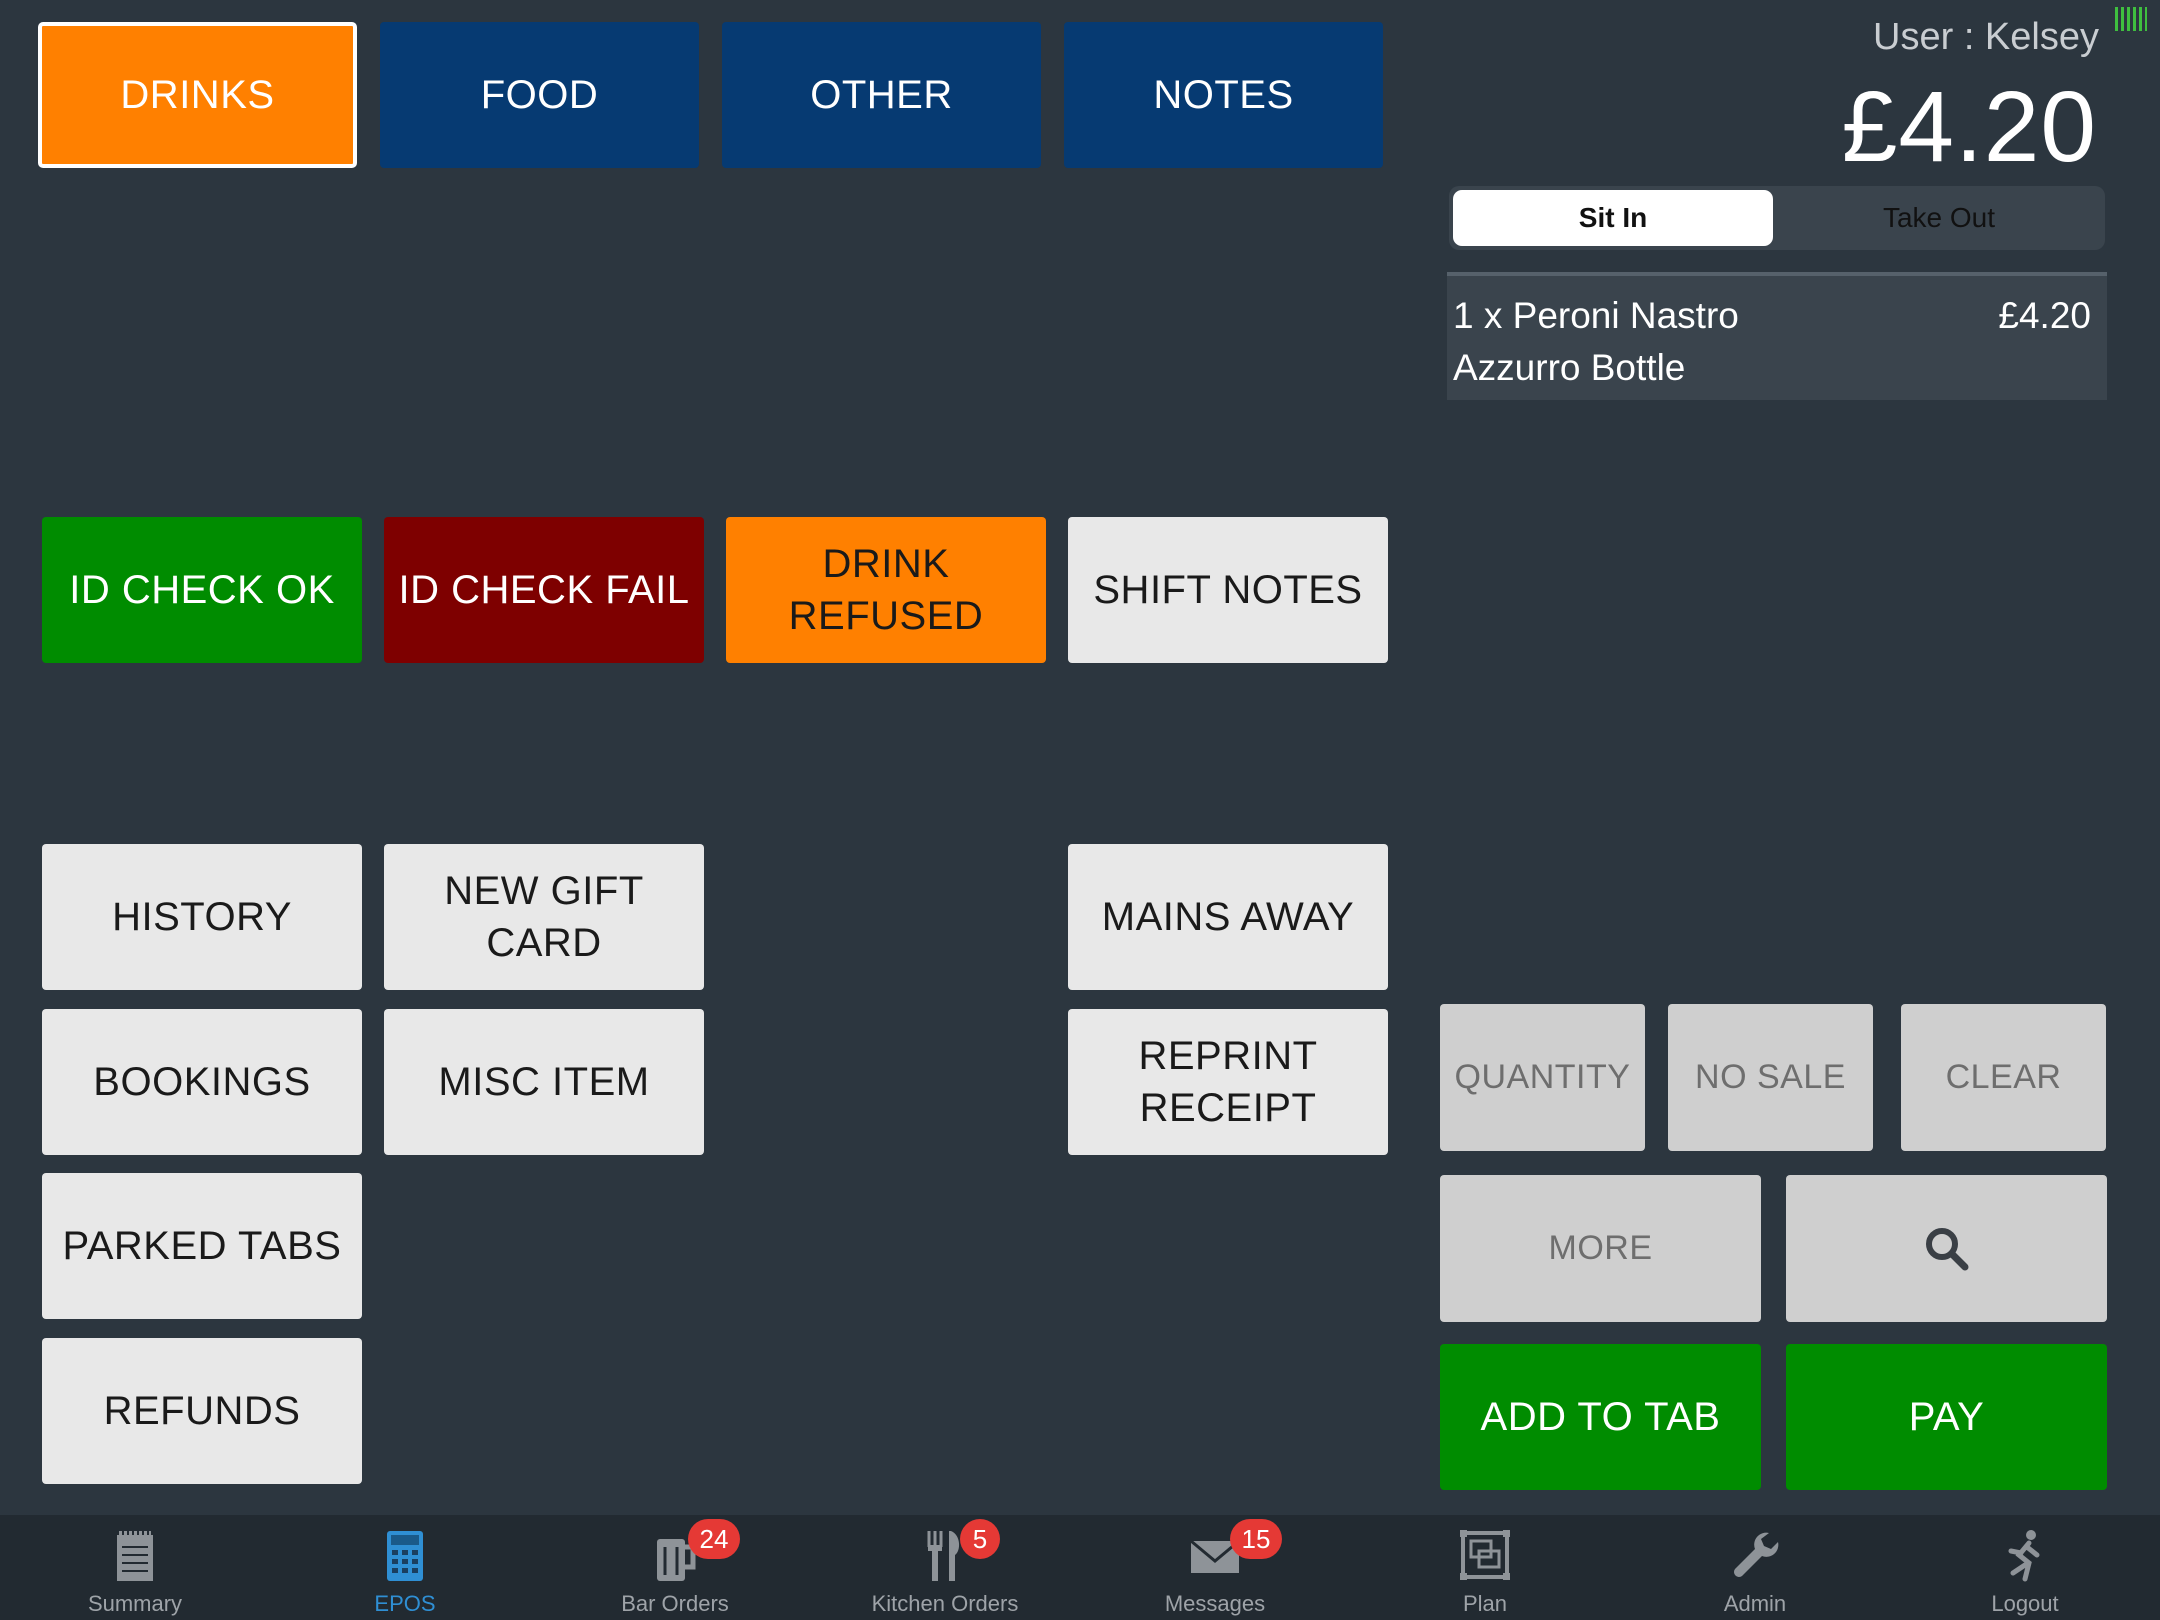 The image size is (2160, 1620). What do you see at coordinates (1777, 336) in the screenshot?
I see `order-line-item: 1 x Peroni Nastro Azzurro Bottle £4.20` at bounding box center [1777, 336].